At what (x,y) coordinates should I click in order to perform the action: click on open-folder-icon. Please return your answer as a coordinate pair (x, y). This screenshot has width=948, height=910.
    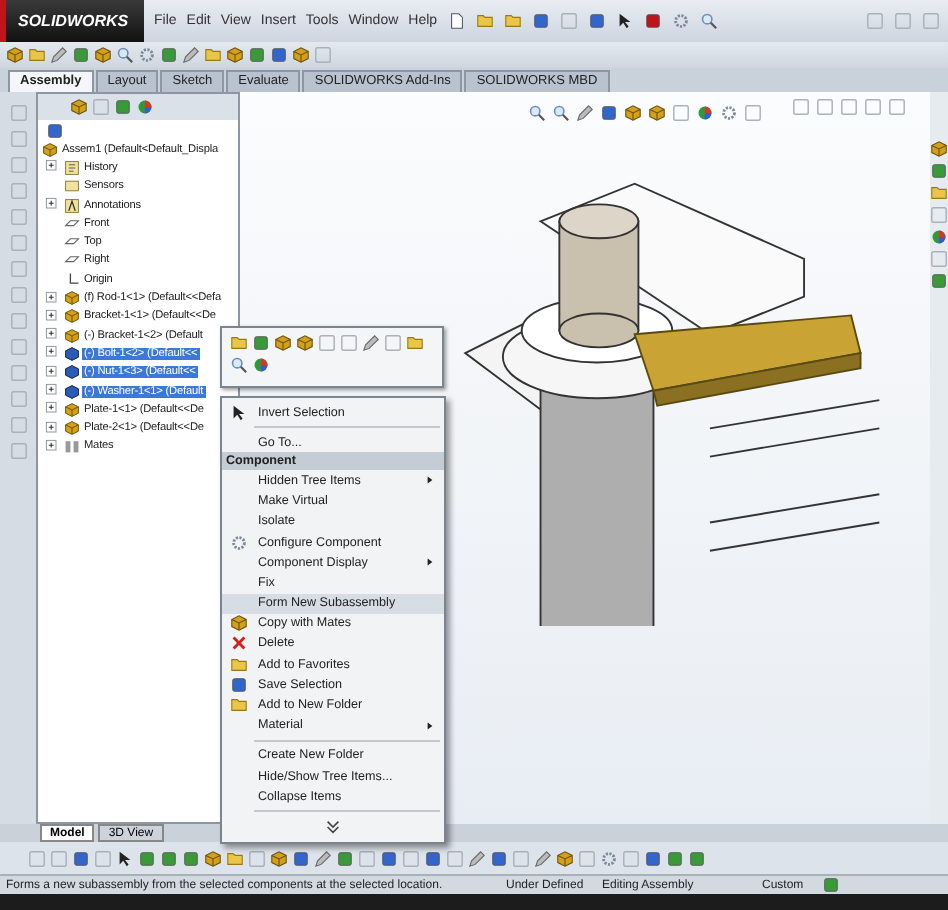
    Looking at the image, I should click on (484, 21).